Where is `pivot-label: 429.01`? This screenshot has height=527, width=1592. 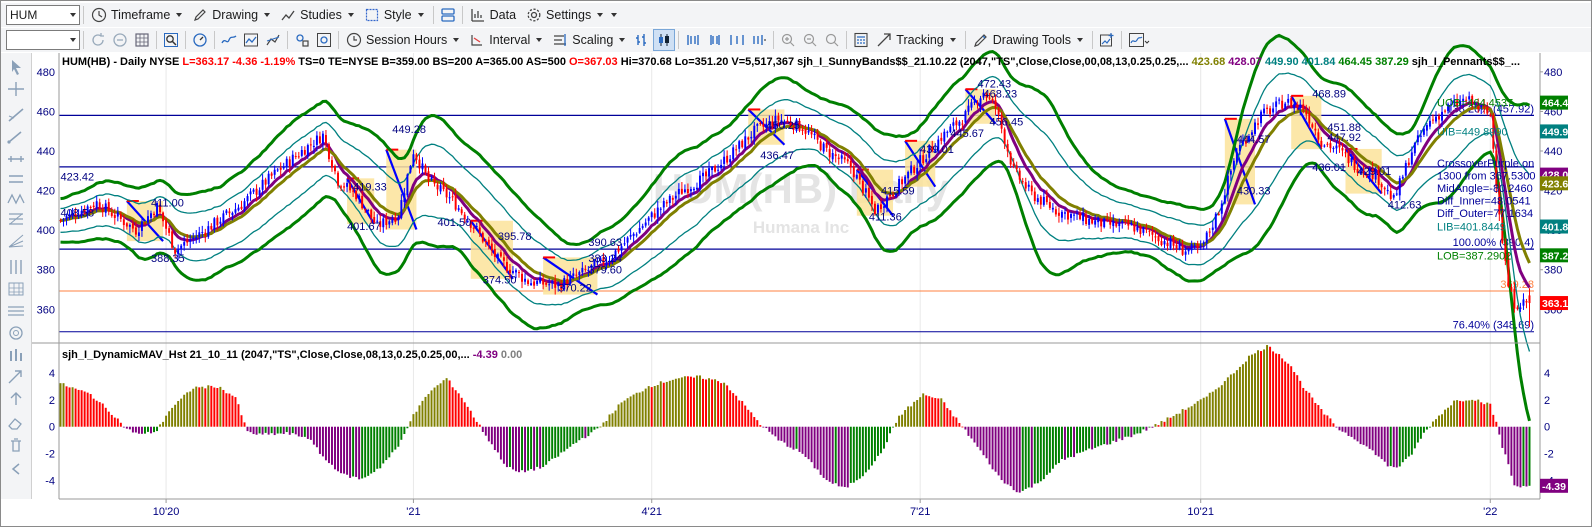 pivot-label: 429.01 is located at coordinates (1375, 172).